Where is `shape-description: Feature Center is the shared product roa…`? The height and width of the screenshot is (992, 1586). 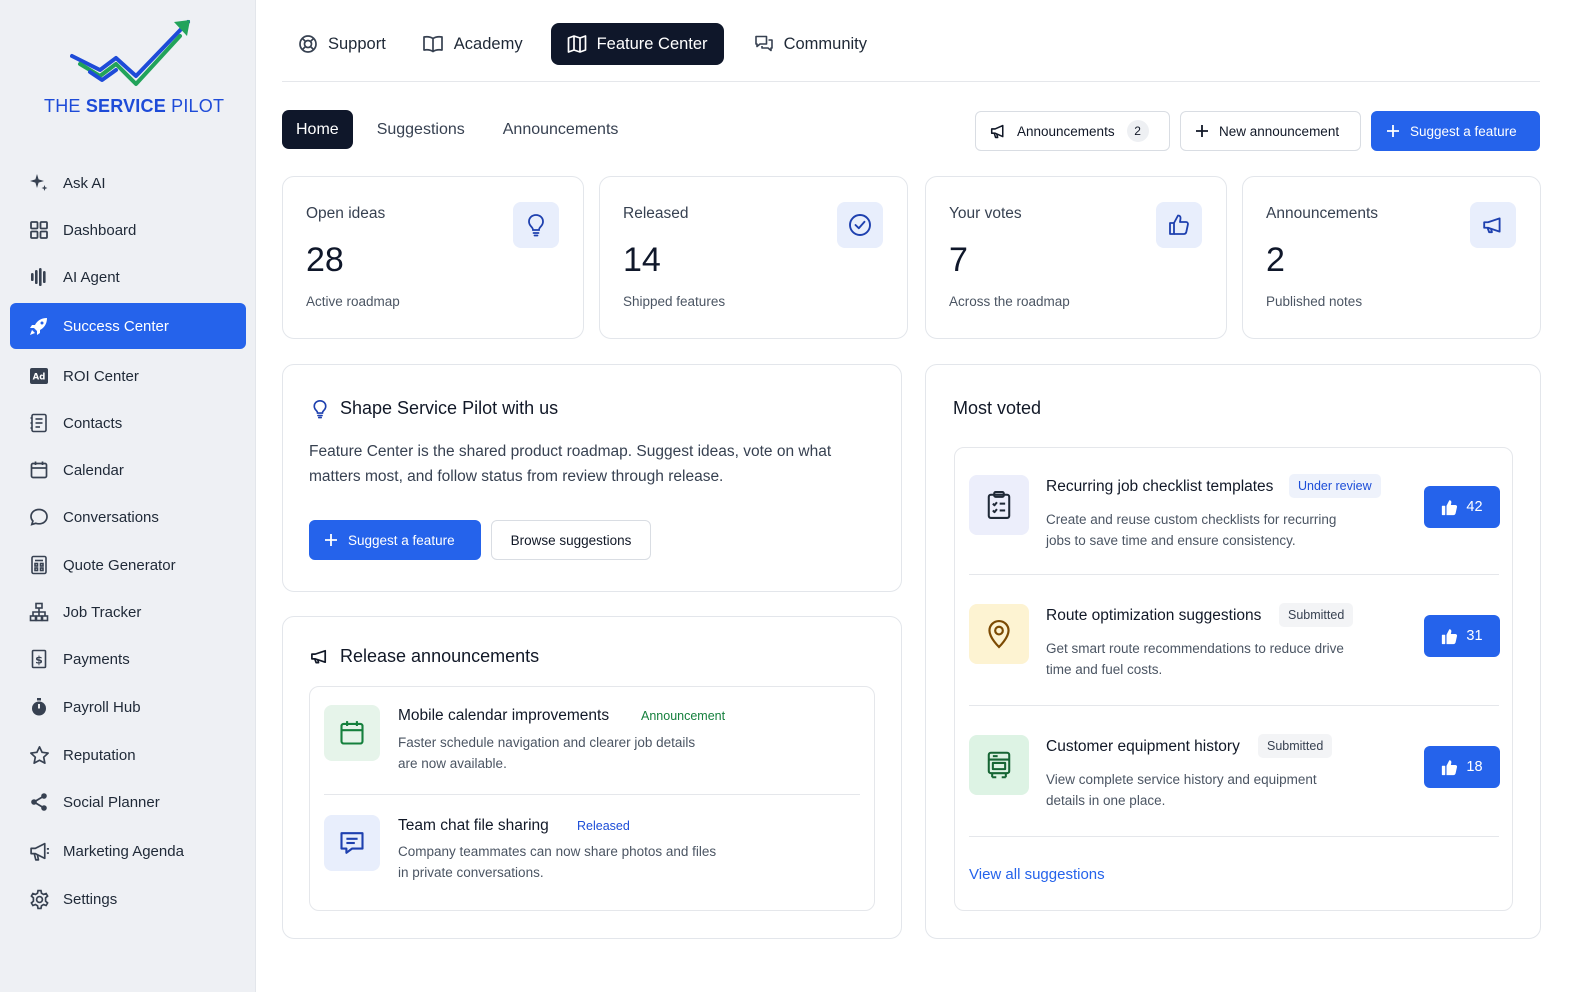 shape-description: Feature Center is the shared product roa… is located at coordinates (570, 464).